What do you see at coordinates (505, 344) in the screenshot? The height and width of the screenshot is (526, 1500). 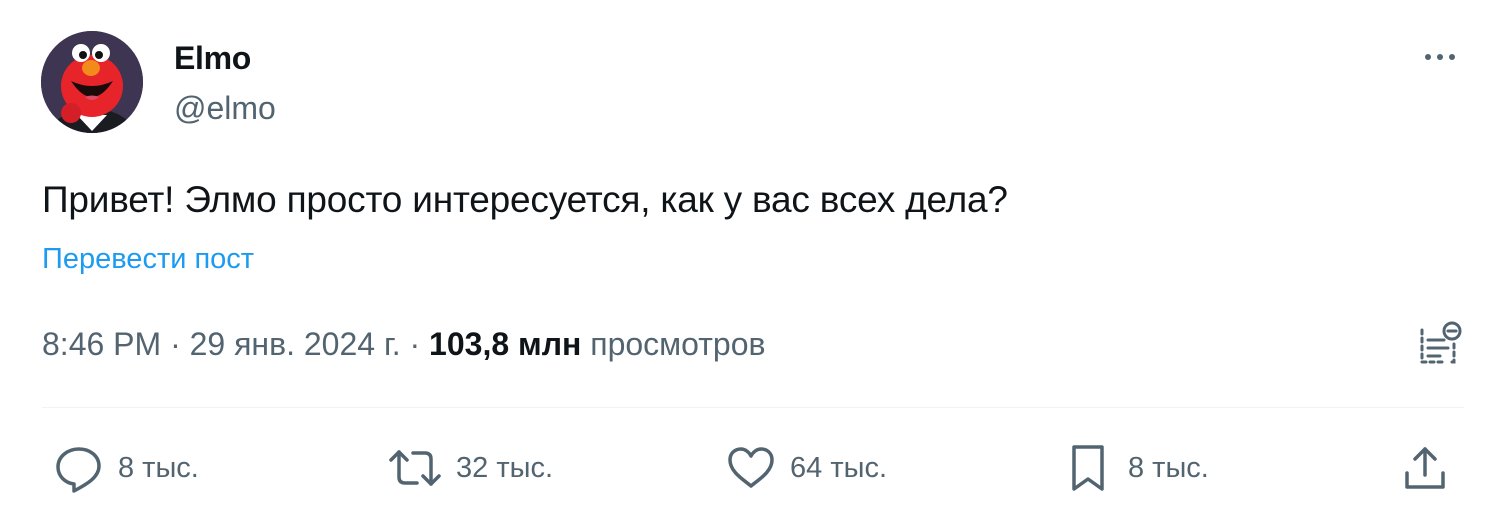 I see `views-count: 103,8 млн` at bounding box center [505, 344].